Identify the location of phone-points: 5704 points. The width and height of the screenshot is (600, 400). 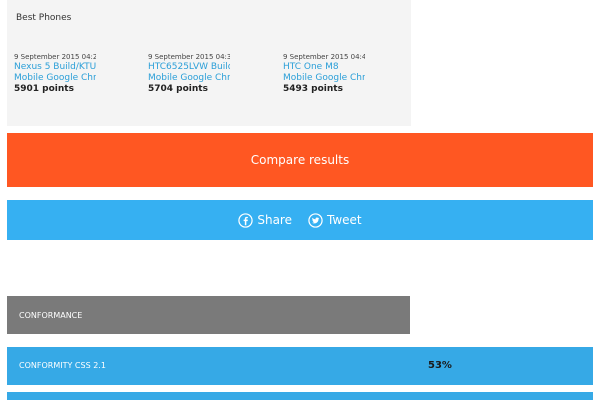
(178, 89).